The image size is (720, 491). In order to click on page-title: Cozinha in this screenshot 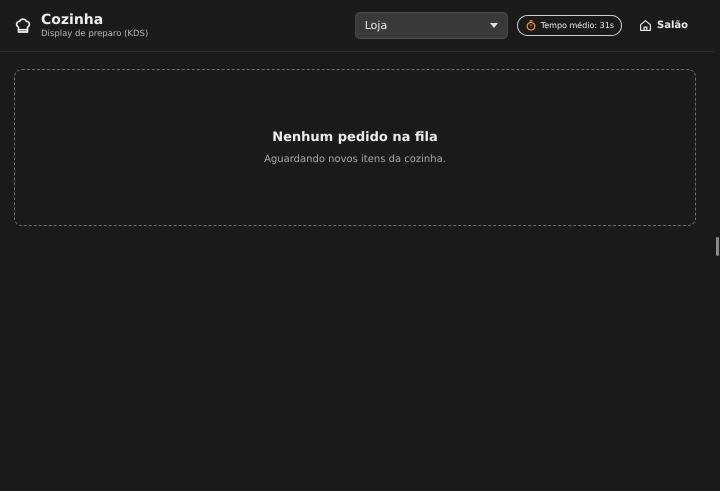, I will do `click(72, 20)`.